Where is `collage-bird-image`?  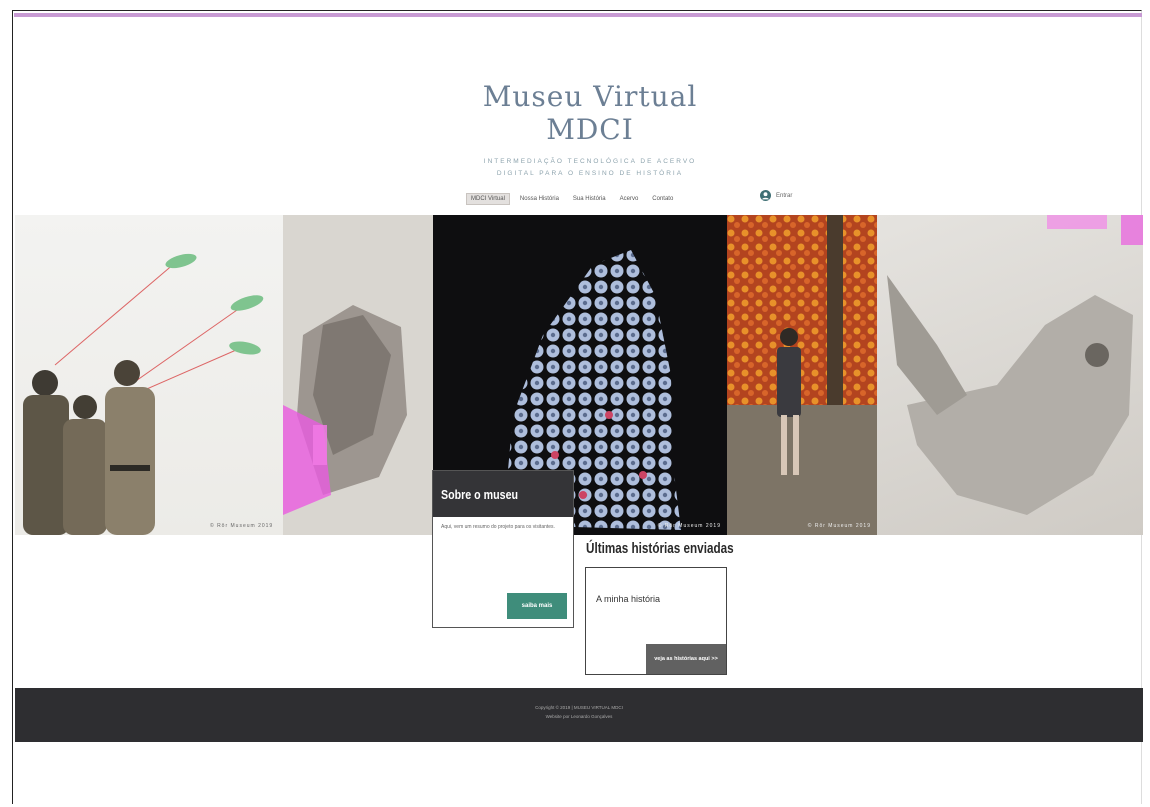
collage-bird-image is located at coordinates (1015, 365).